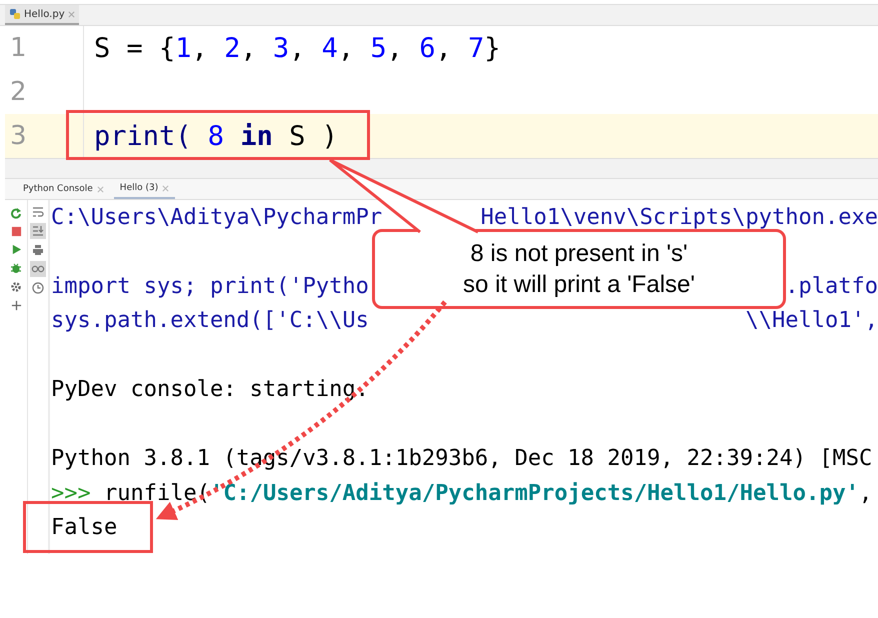 This screenshot has height=618, width=878. I want to click on console-line: C:\Users\Aditya\PycharmPr, so click(216, 217).